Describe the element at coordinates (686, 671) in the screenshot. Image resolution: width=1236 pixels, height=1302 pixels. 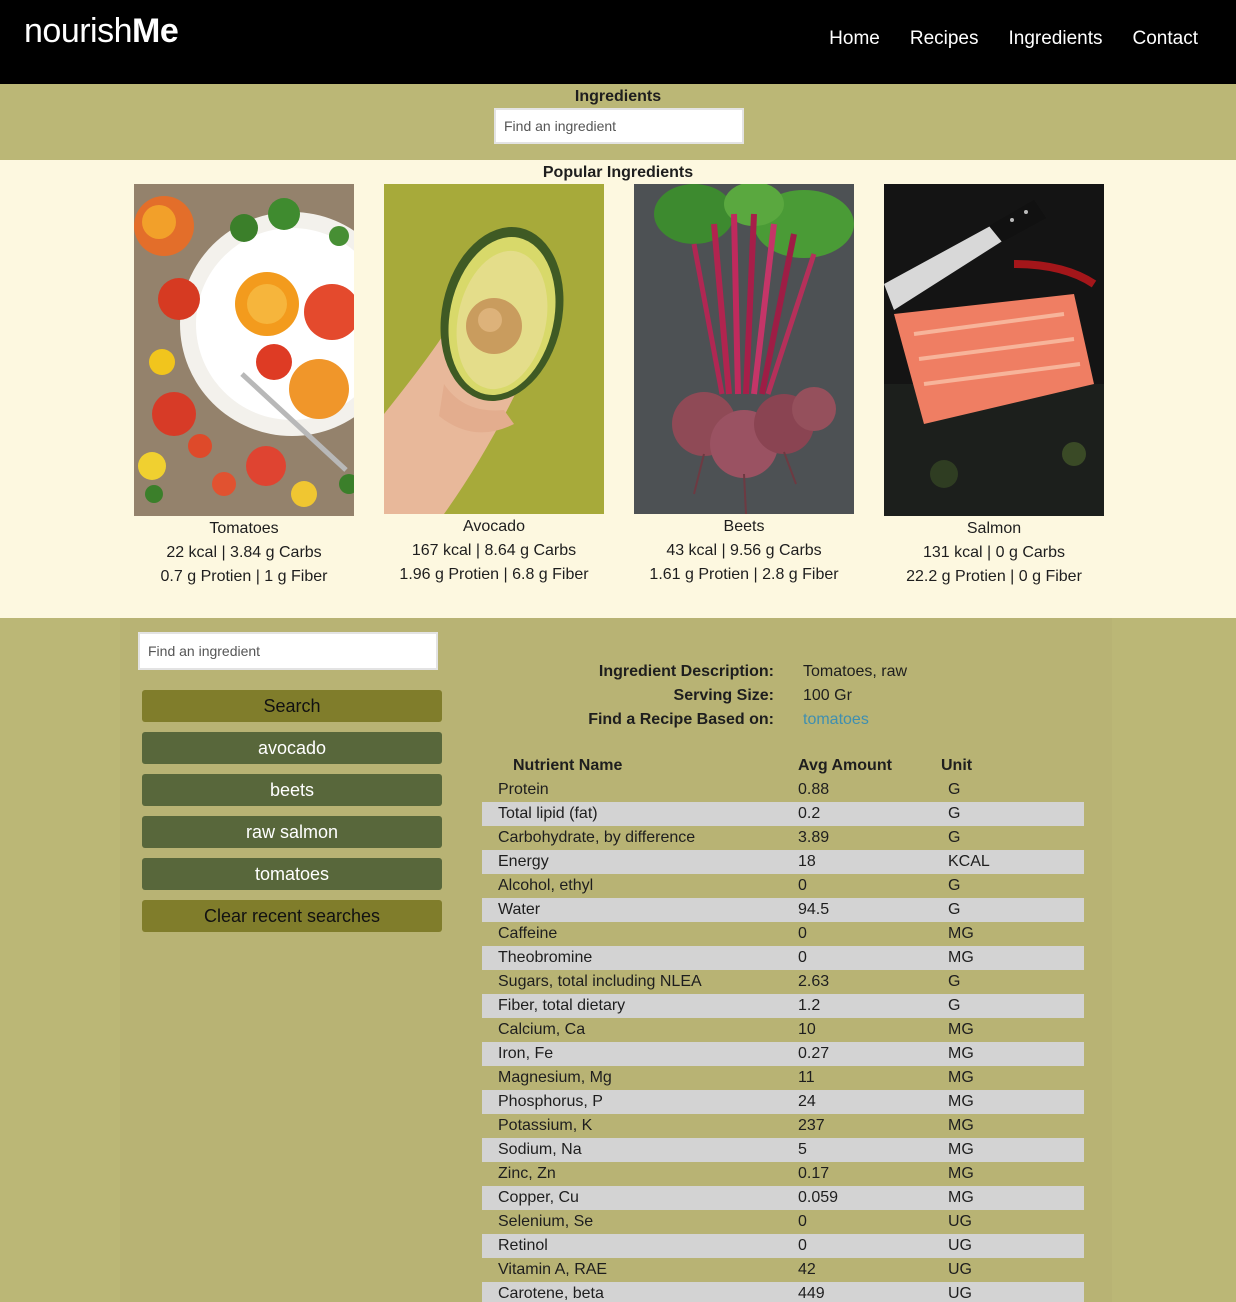
I see `description-label: Ingredient Description:` at that location.